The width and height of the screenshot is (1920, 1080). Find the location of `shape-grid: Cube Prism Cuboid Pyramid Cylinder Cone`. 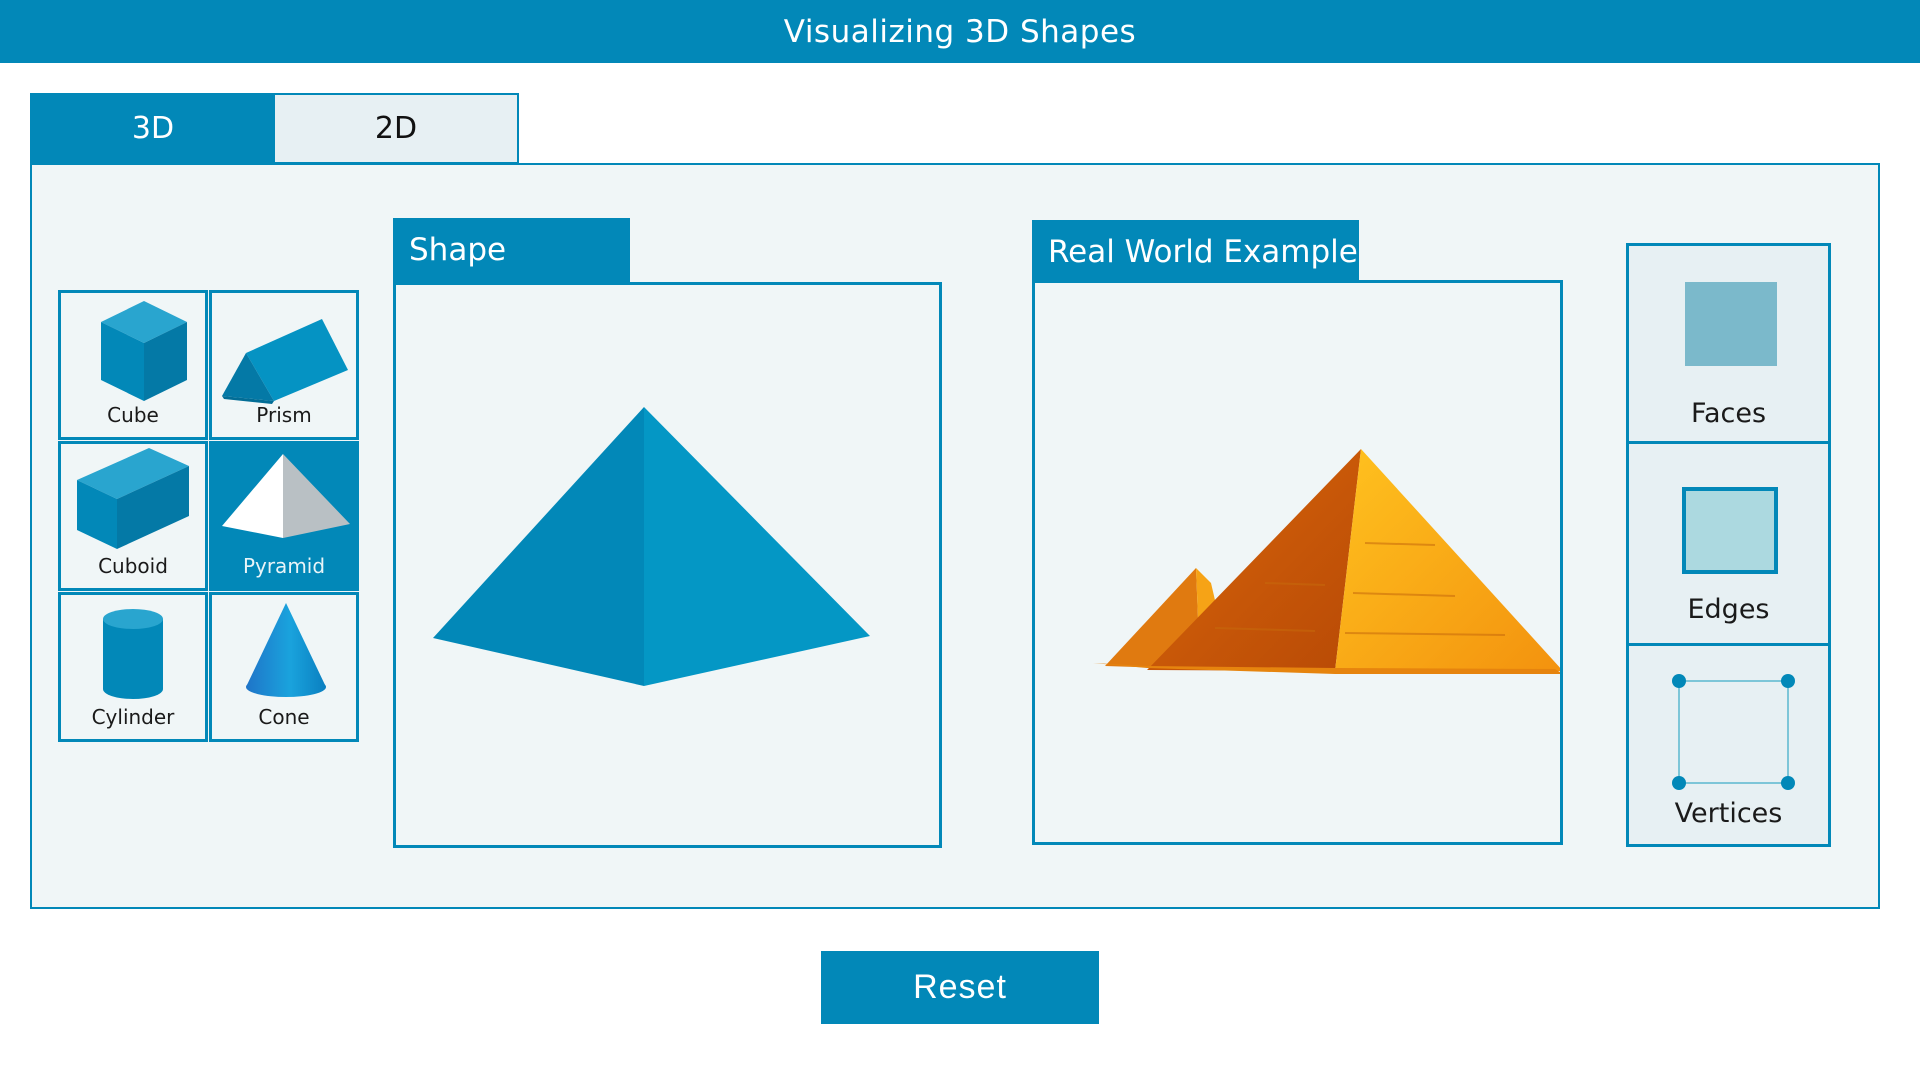

shape-grid: Cube Prism Cuboid Pyramid Cylinder Cone is located at coordinates (210, 516).